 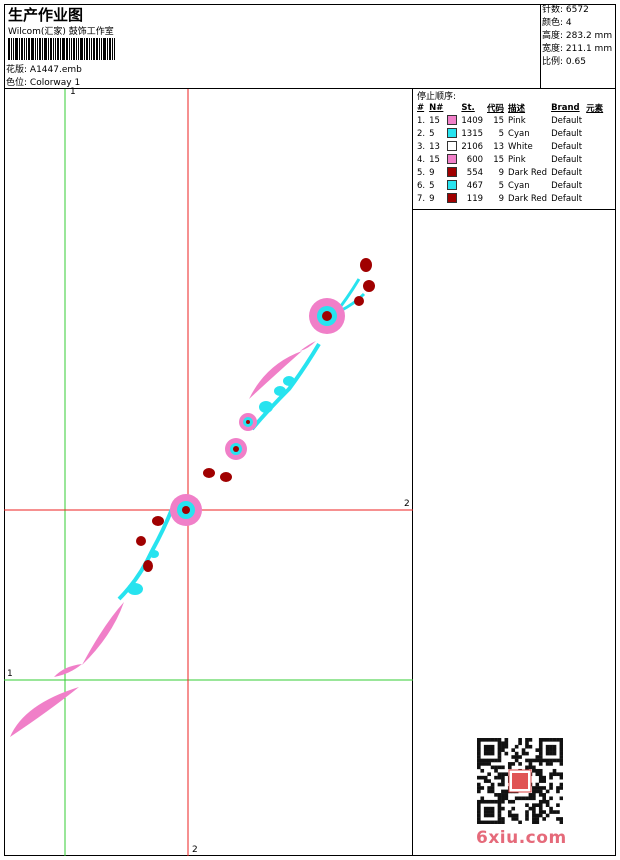 What do you see at coordinates (17, 70) in the screenshot?
I see `design-label: 花版:` at bounding box center [17, 70].